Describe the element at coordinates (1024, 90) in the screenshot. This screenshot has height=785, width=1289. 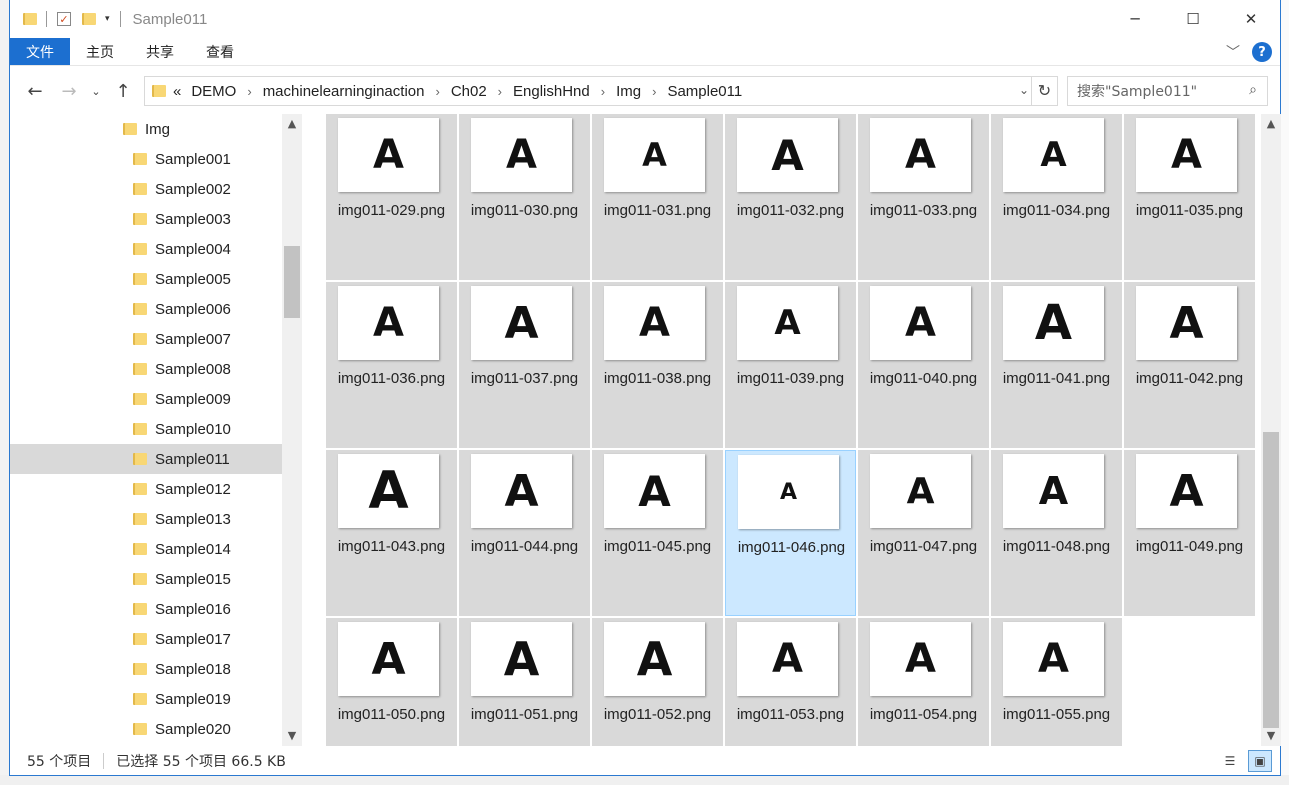
I see `address-dropdown-icon: ⌄` at that location.